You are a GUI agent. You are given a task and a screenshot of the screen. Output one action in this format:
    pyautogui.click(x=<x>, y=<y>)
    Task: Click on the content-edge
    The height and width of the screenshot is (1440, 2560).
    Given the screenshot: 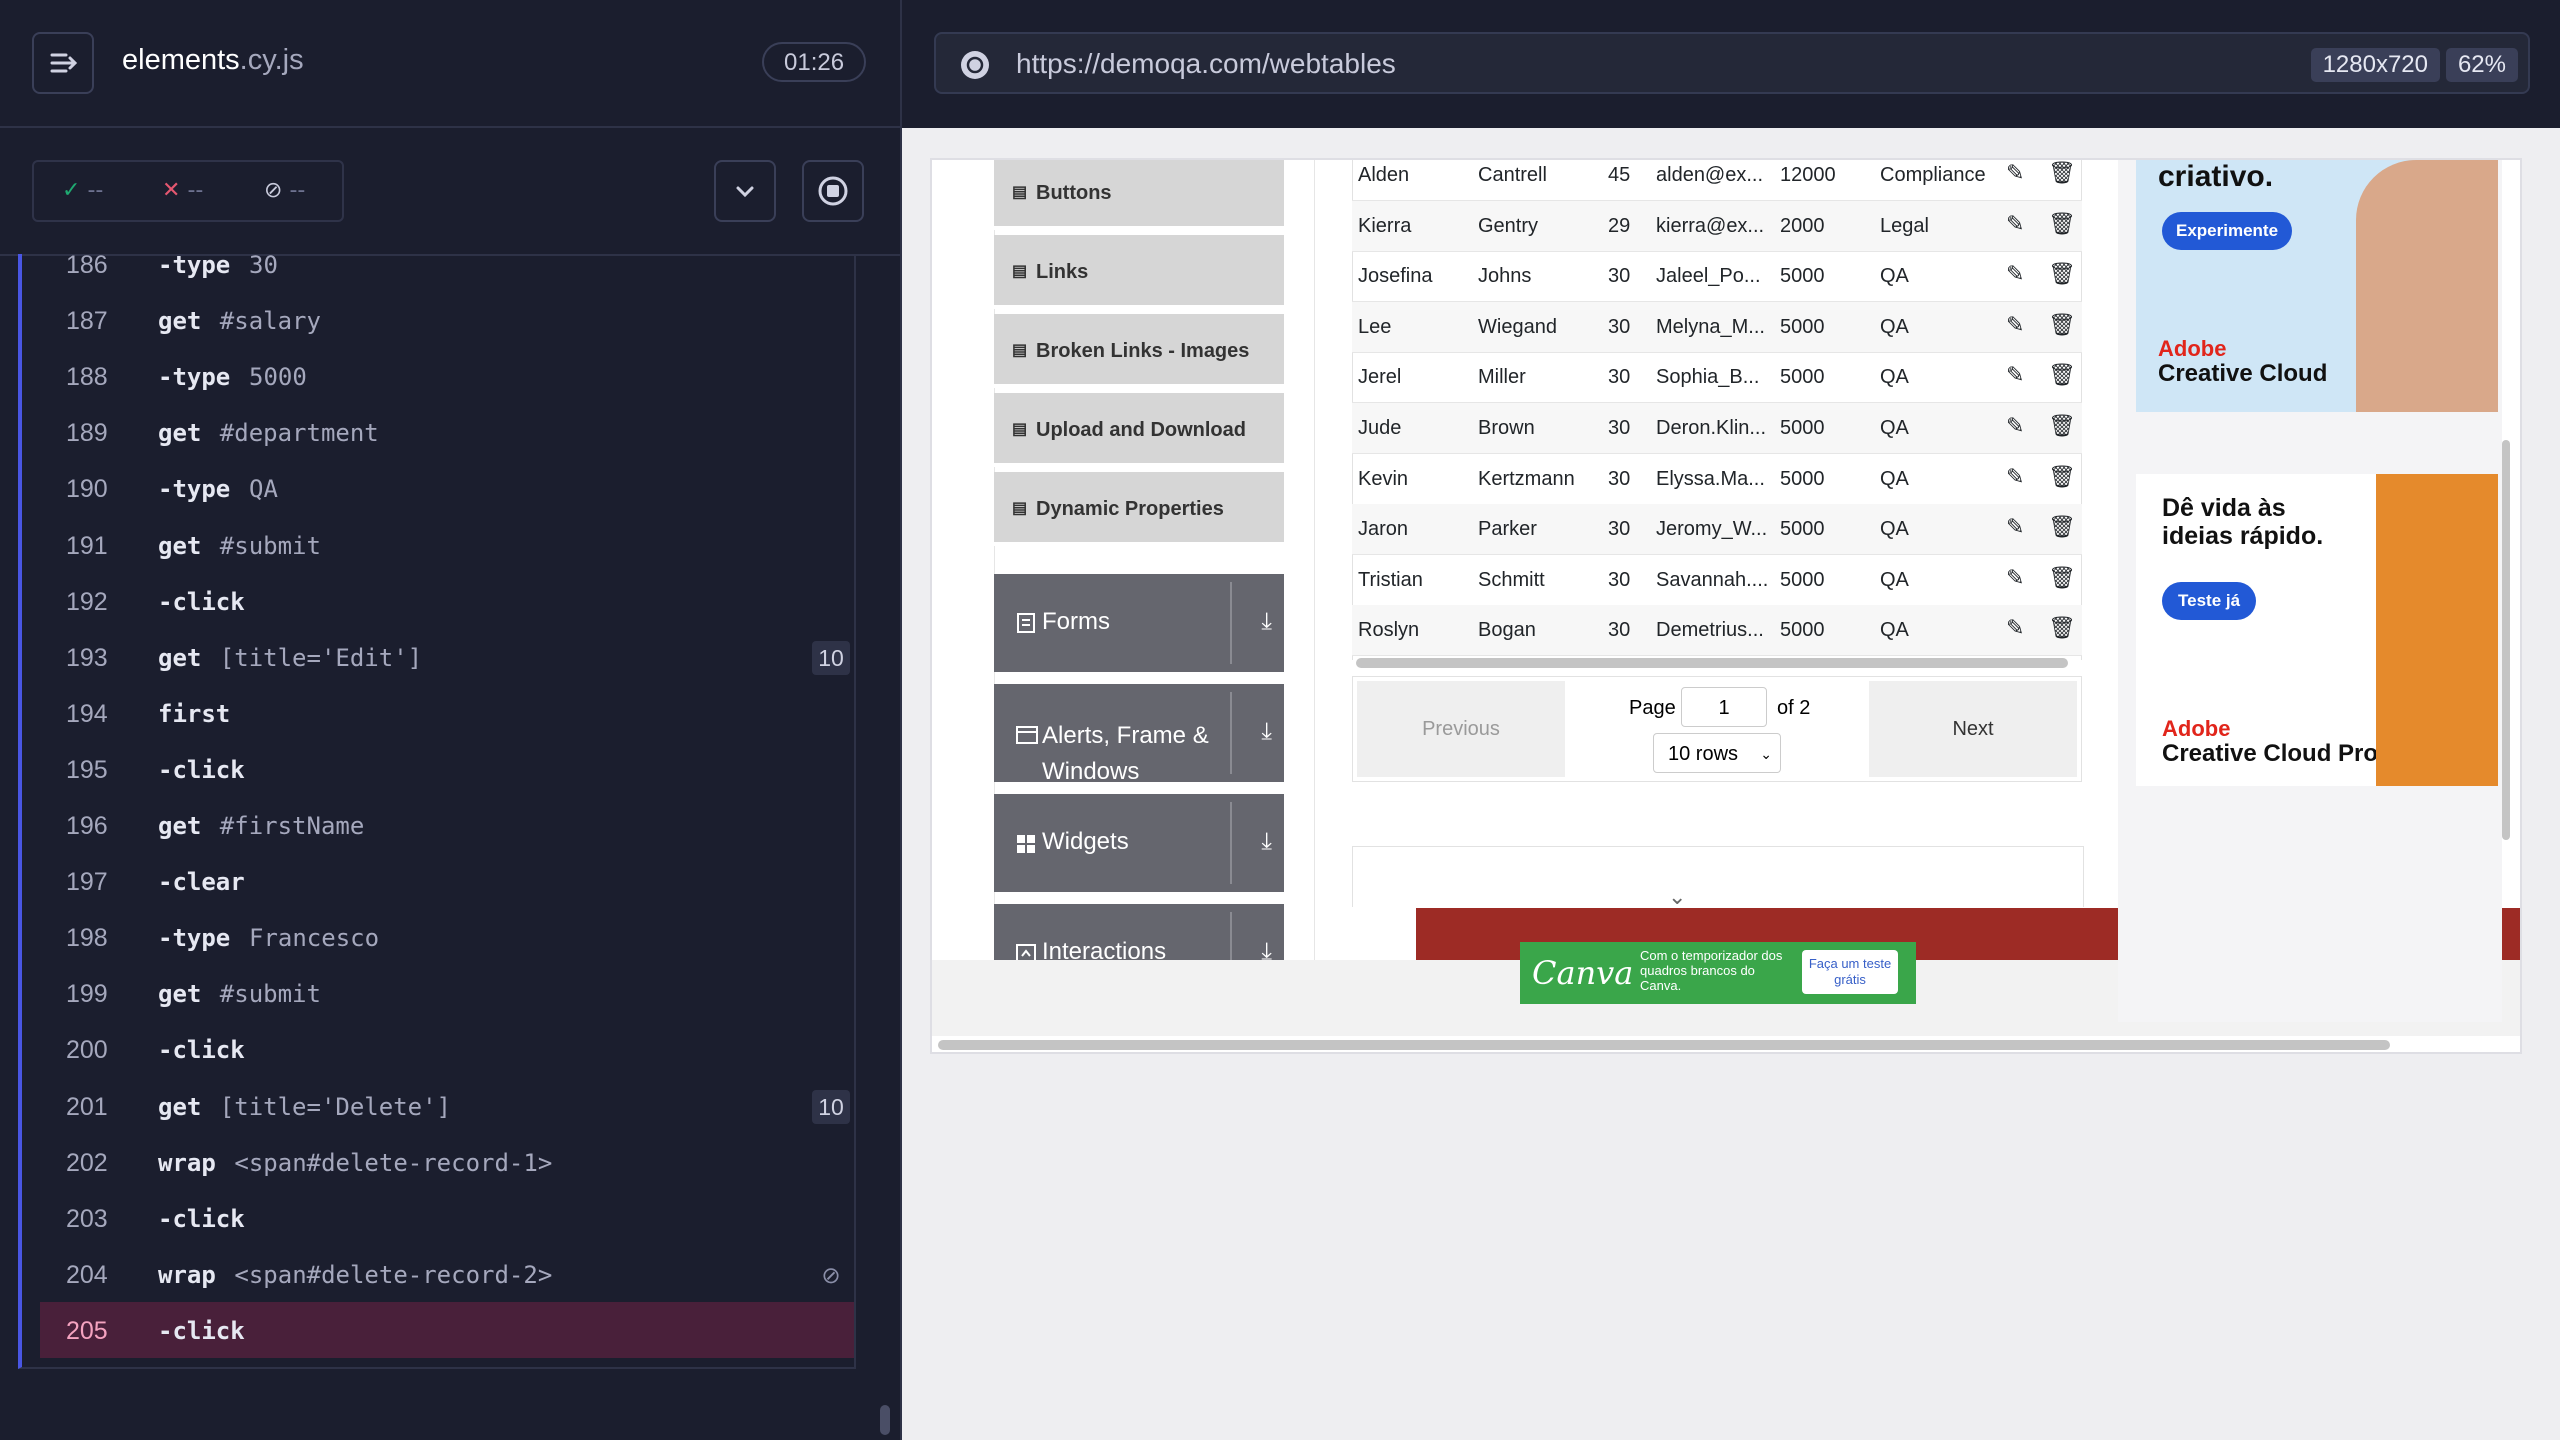 What is the action you would take?
    pyautogui.click(x=1314, y=560)
    